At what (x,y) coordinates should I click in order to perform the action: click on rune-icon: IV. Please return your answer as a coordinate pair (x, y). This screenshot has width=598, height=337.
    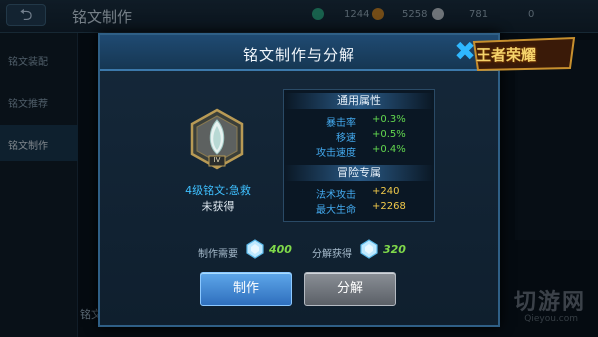
    Looking at the image, I should click on (217, 140).